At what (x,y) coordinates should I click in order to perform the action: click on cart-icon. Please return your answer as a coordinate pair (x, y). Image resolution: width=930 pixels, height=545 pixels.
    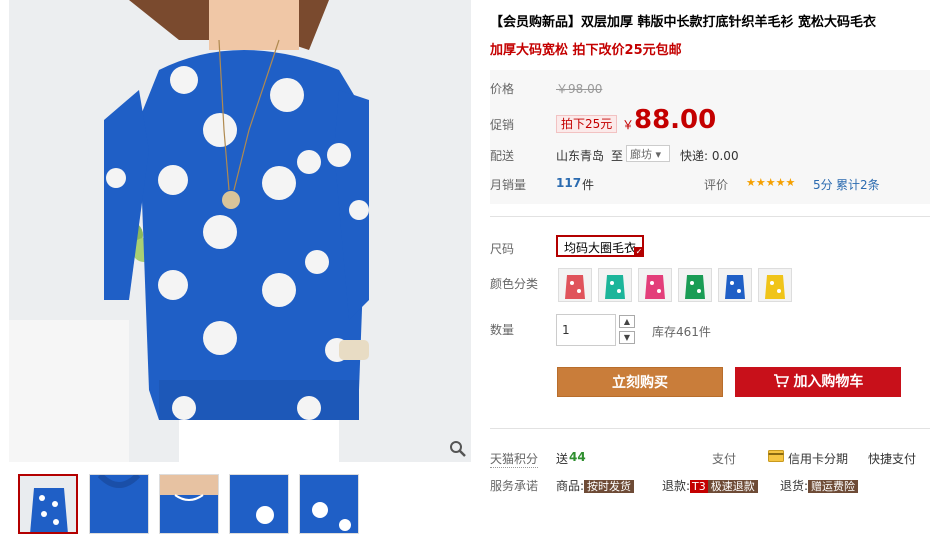
    Looking at the image, I should click on (783, 382).